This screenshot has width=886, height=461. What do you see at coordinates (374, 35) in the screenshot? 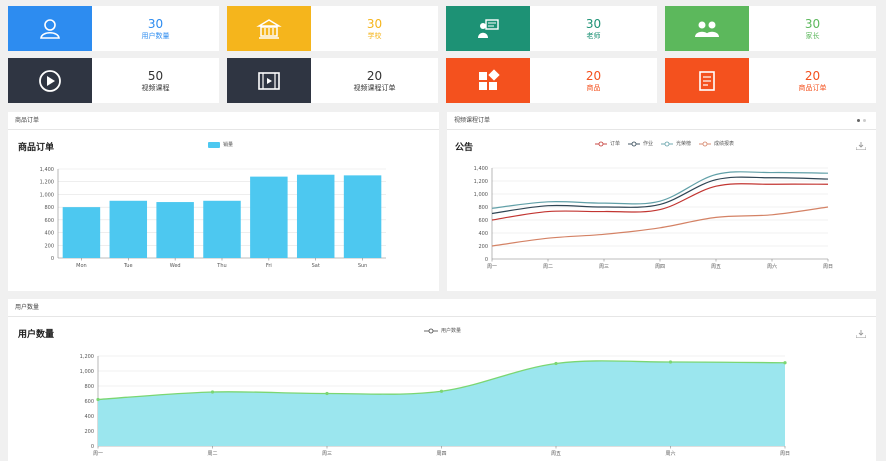
I see `stat-label: 学校` at bounding box center [374, 35].